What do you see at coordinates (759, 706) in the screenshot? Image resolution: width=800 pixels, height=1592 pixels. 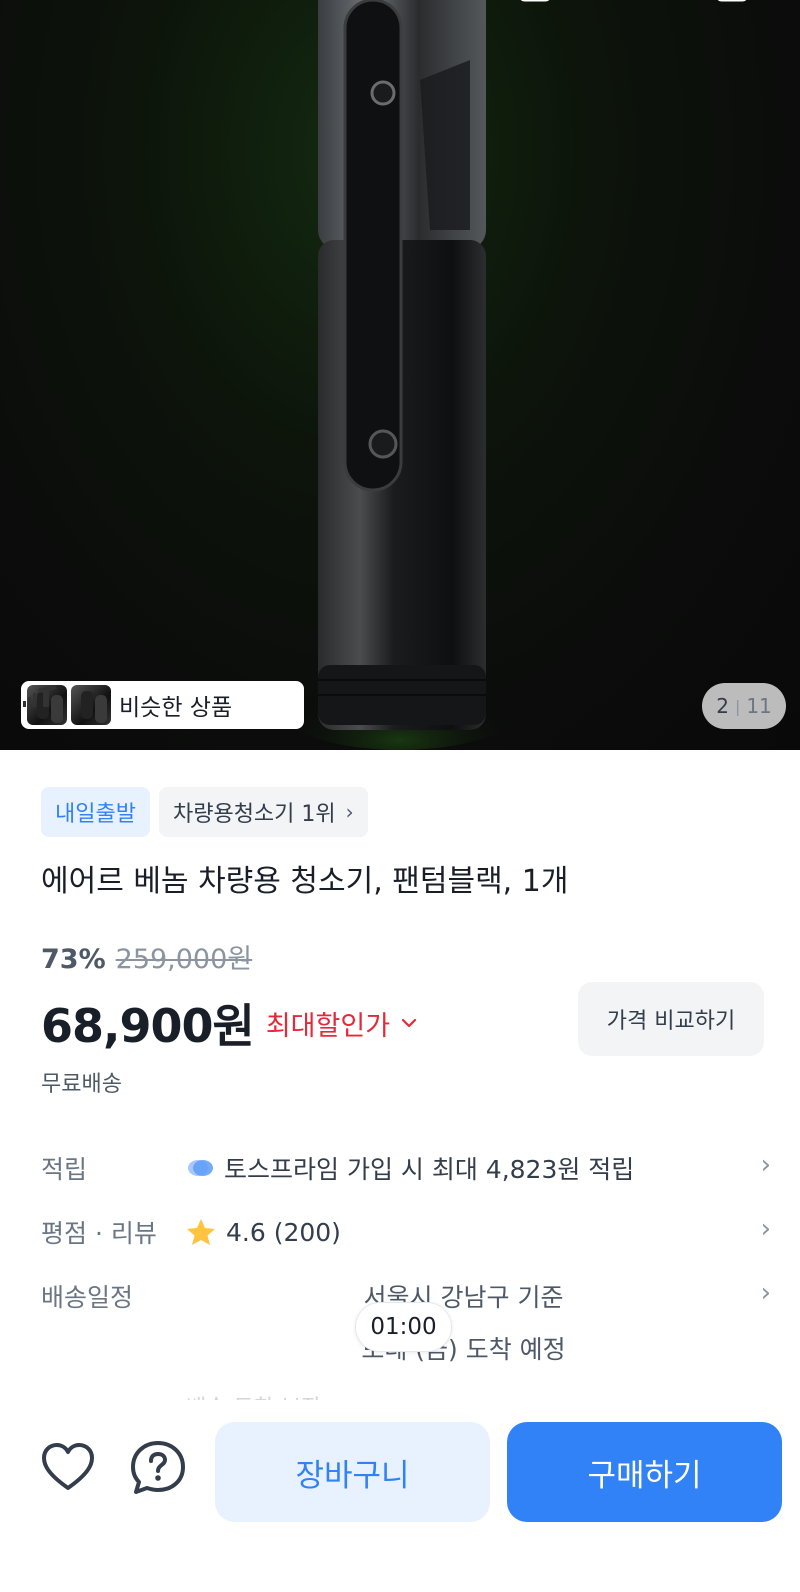 I see `image-counter-total: 11` at bounding box center [759, 706].